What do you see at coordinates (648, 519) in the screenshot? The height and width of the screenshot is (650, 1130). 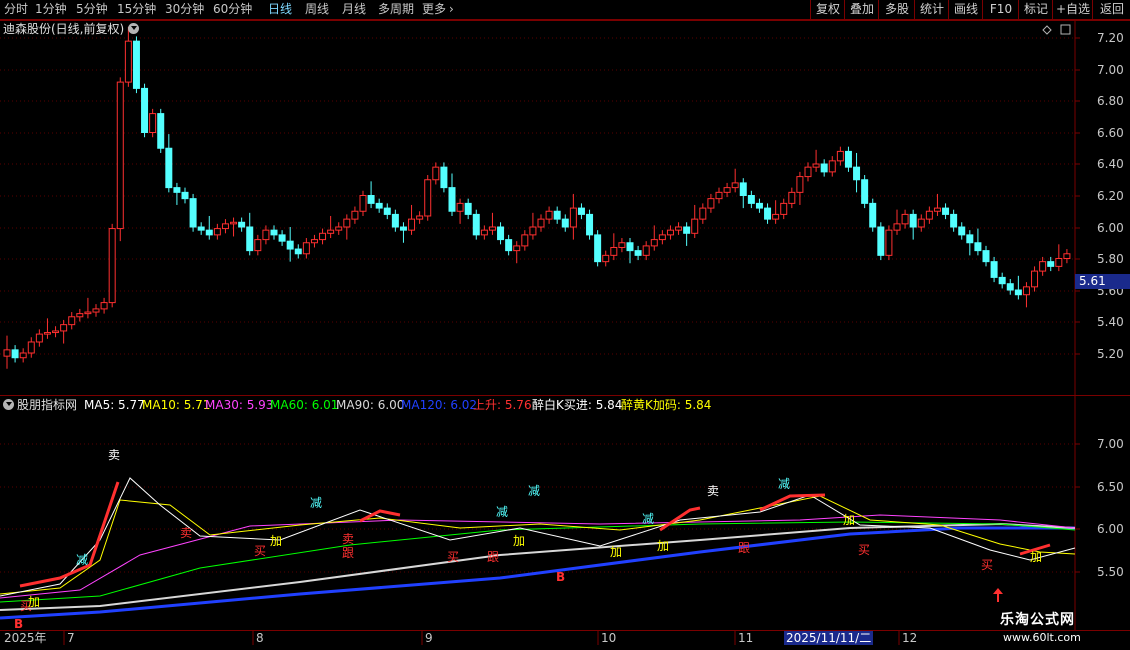 I see `signal-reduce: 减` at bounding box center [648, 519].